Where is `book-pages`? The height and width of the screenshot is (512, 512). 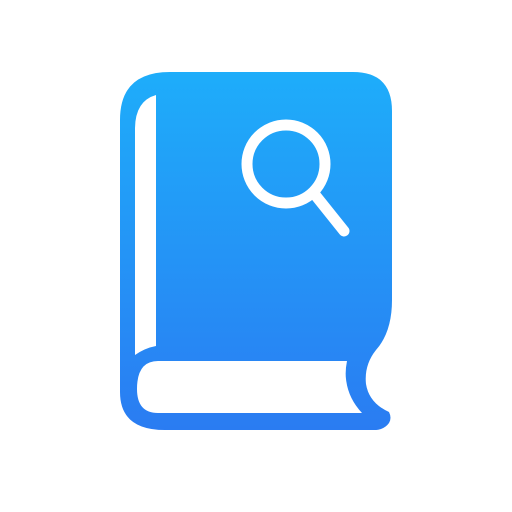
book-pages is located at coordinates (249, 387).